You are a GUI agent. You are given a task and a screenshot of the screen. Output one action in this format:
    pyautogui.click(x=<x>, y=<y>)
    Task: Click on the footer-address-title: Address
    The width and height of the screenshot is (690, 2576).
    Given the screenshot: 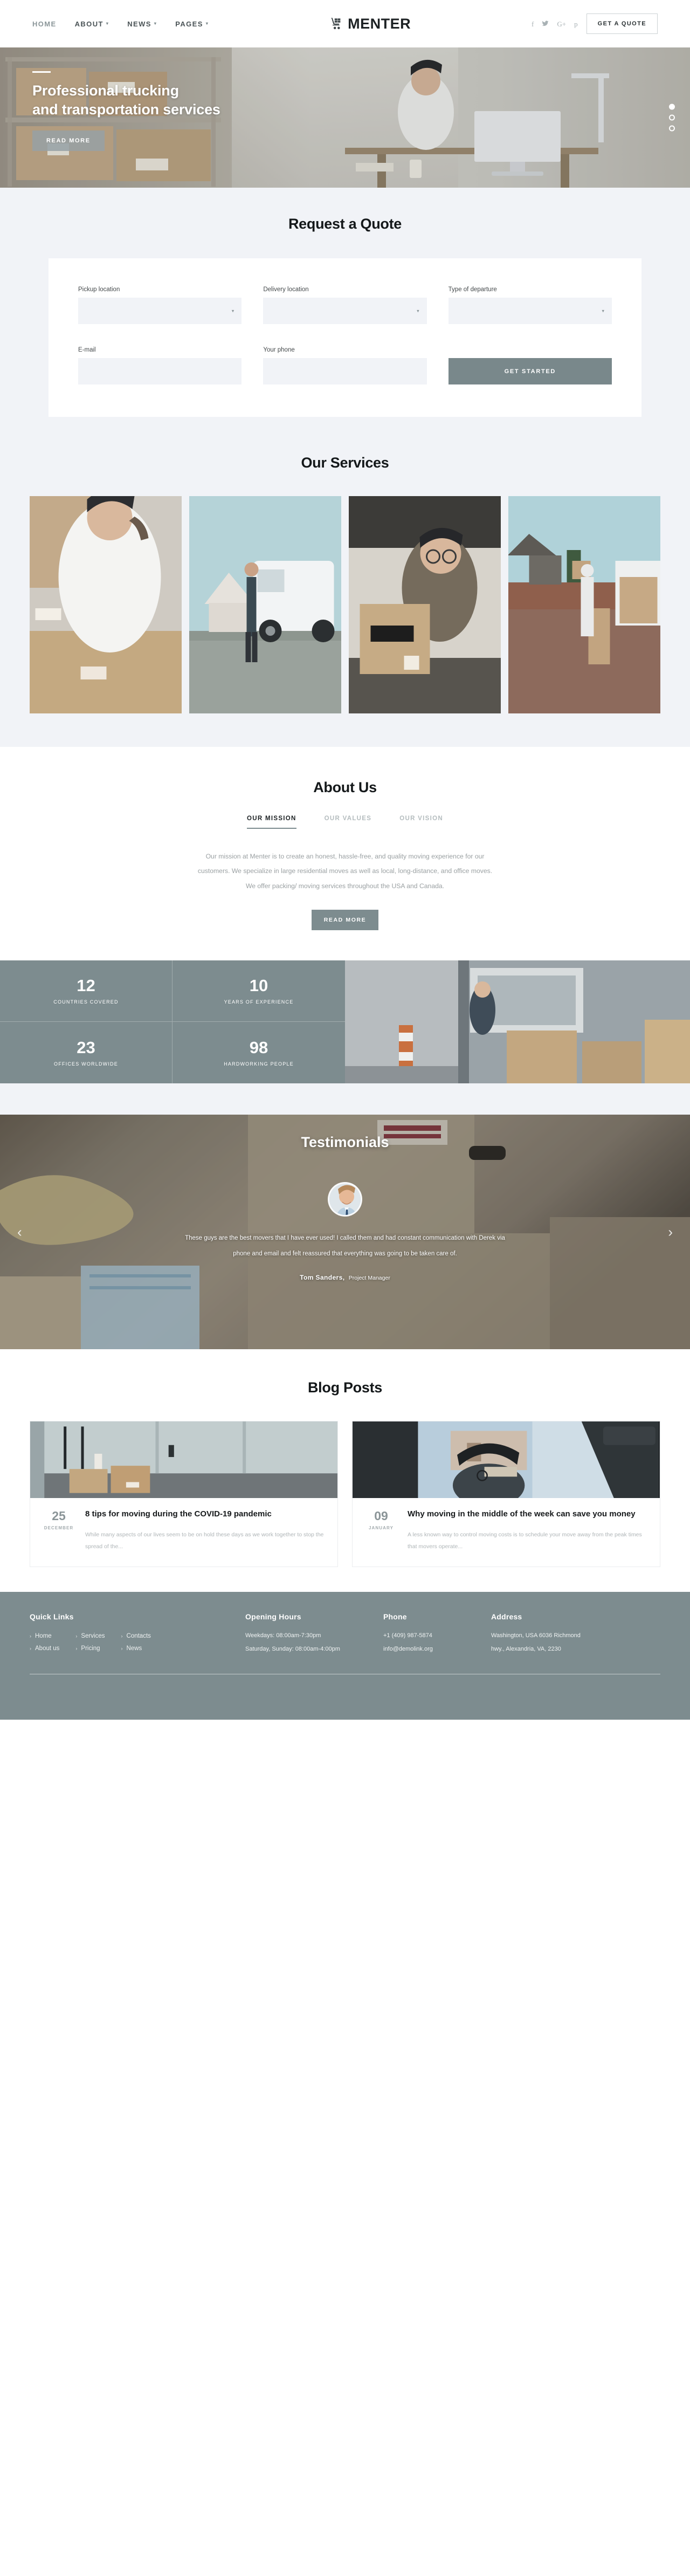 What is the action you would take?
    pyautogui.click(x=506, y=1617)
    